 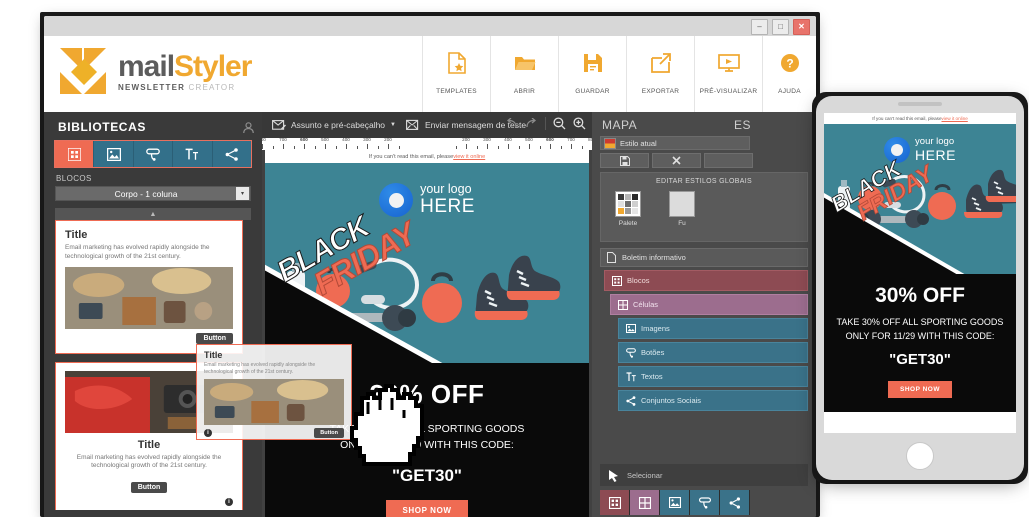 What do you see at coordinates (248, 127) in the screenshot?
I see `user-account-icon` at bounding box center [248, 127].